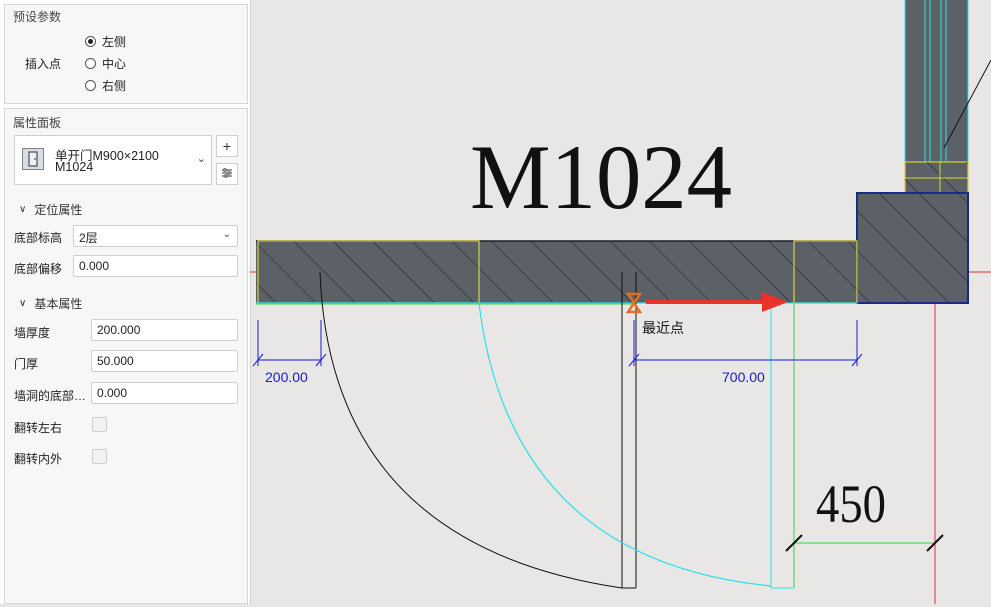 This screenshot has height=607, width=991. Describe the element at coordinates (115, 361) in the screenshot. I see `door-thickness-value: 50.000` at that location.